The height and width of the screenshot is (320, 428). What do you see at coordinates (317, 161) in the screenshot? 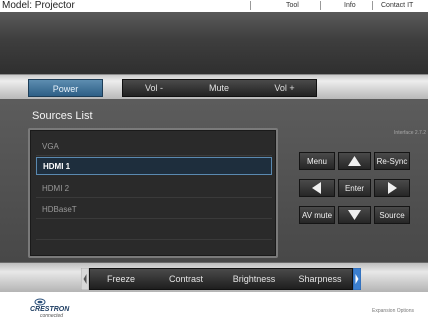
I see `menu-button: Menu` at bounding box center [317, 161].